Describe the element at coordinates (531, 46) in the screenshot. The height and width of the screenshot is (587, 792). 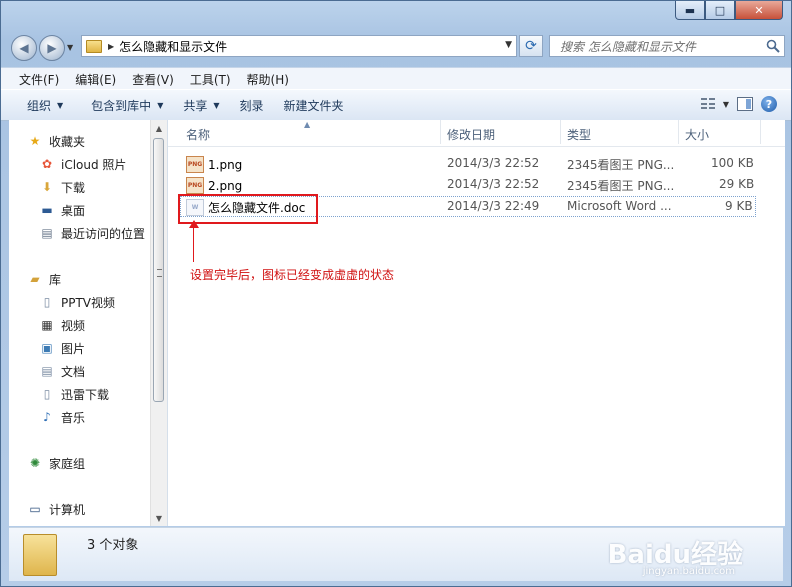
I see `refresh-button: ⟳` at that location.